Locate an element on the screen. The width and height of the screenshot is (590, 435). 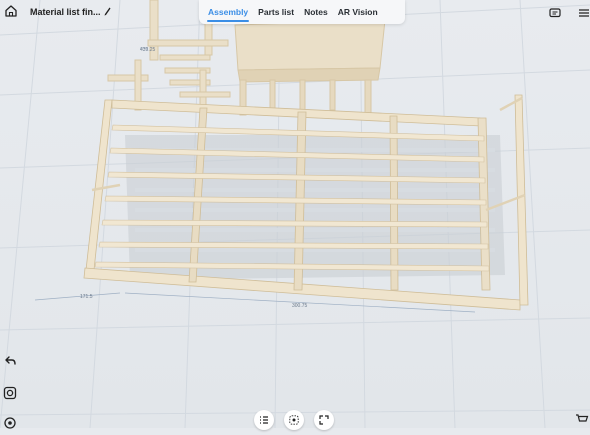
chat-icon is located at coordinates (555, 13).